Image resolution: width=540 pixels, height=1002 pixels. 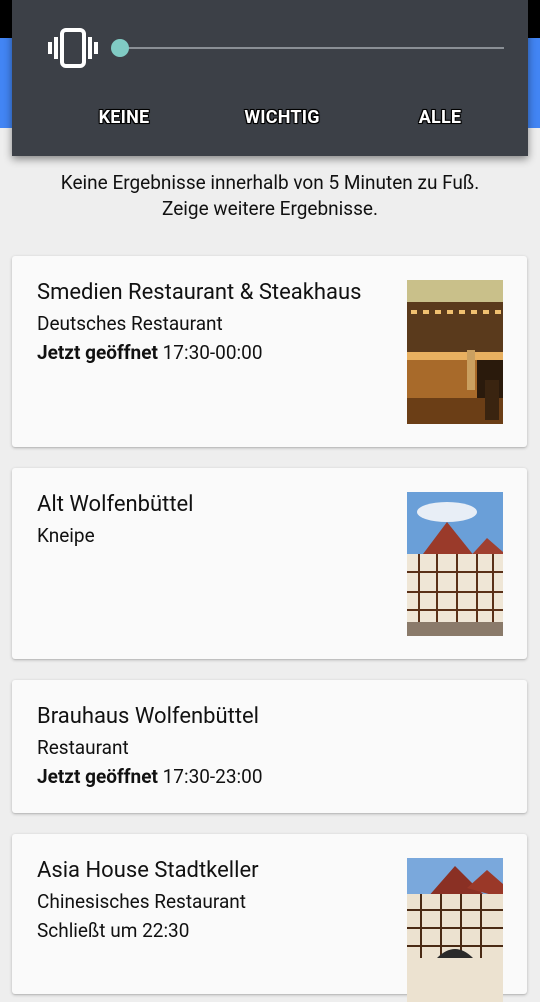 I want to click on place-category: Deutsches Restaurant, so click(x=130, y=323).